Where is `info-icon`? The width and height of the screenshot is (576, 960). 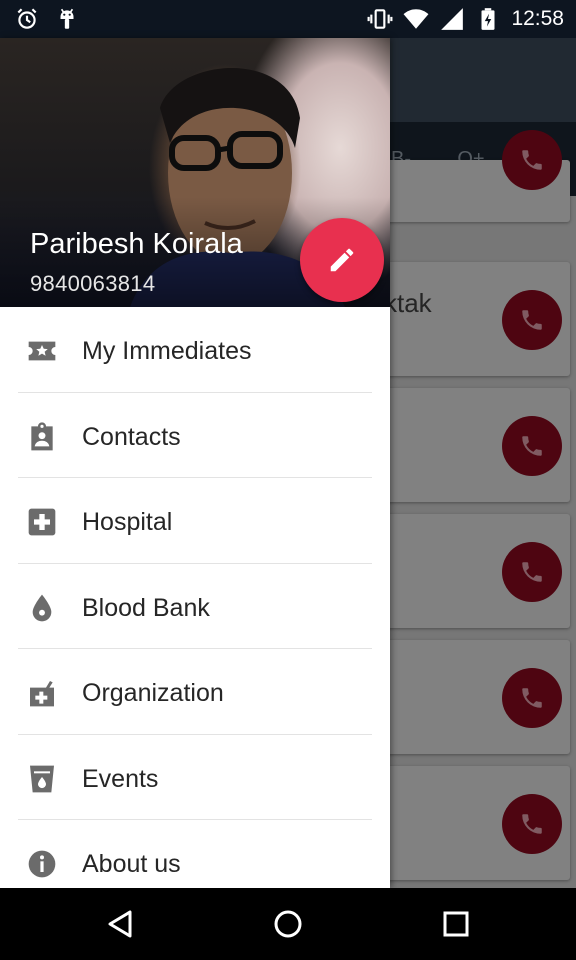 info-icon is located at coordinates (42, 864).